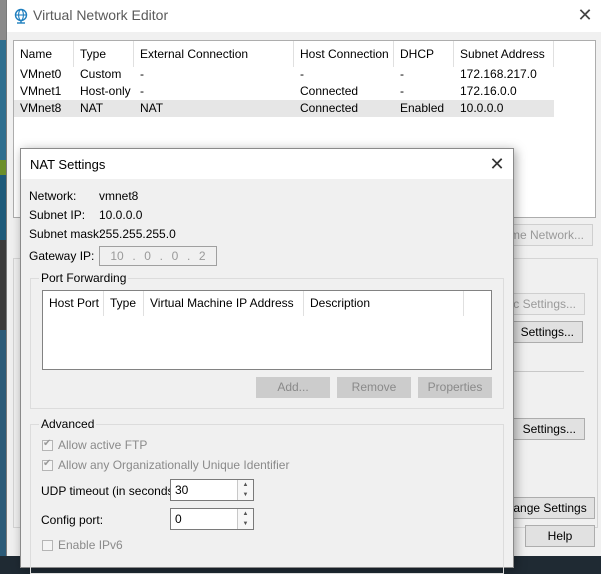 This screenshot has height=574, width=601. Describe the element at coordinates (84, 278) in the screenshot. I see `port-forwarding-title: Port Forwarding` at that location.